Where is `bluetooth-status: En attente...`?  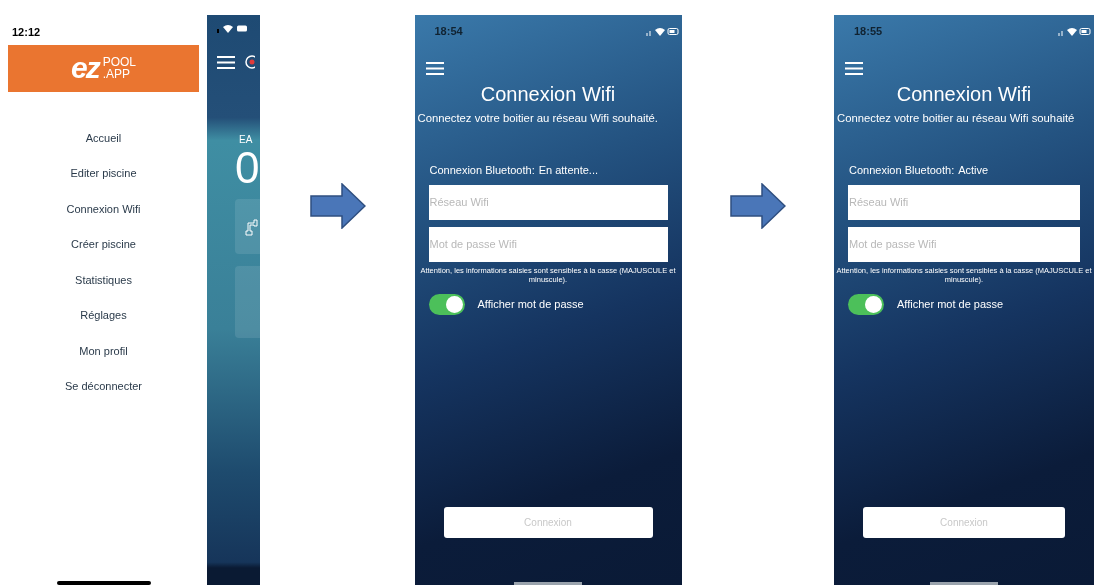
bluetooth-status: En attente... is located at coordinates (568, 171).